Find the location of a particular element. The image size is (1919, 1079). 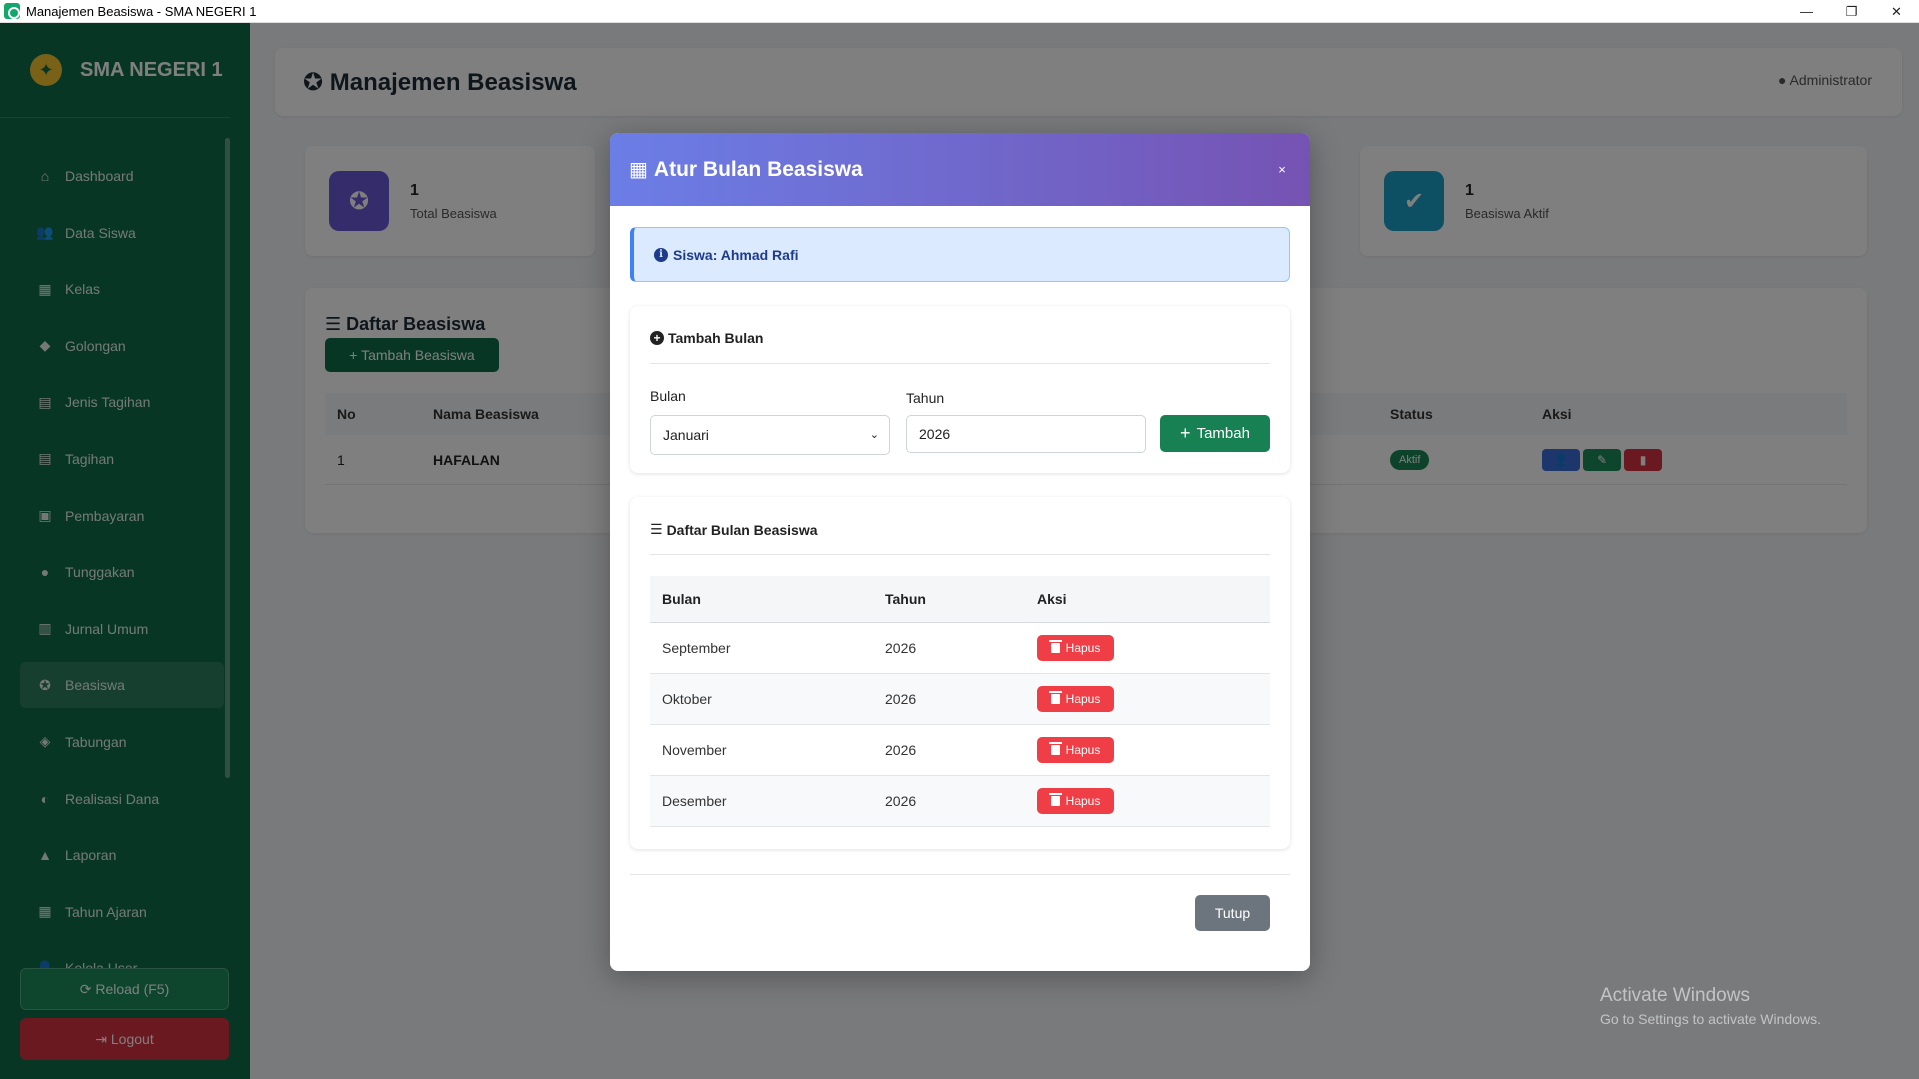

month-label: Bulan is located at coordinates (668, 396).